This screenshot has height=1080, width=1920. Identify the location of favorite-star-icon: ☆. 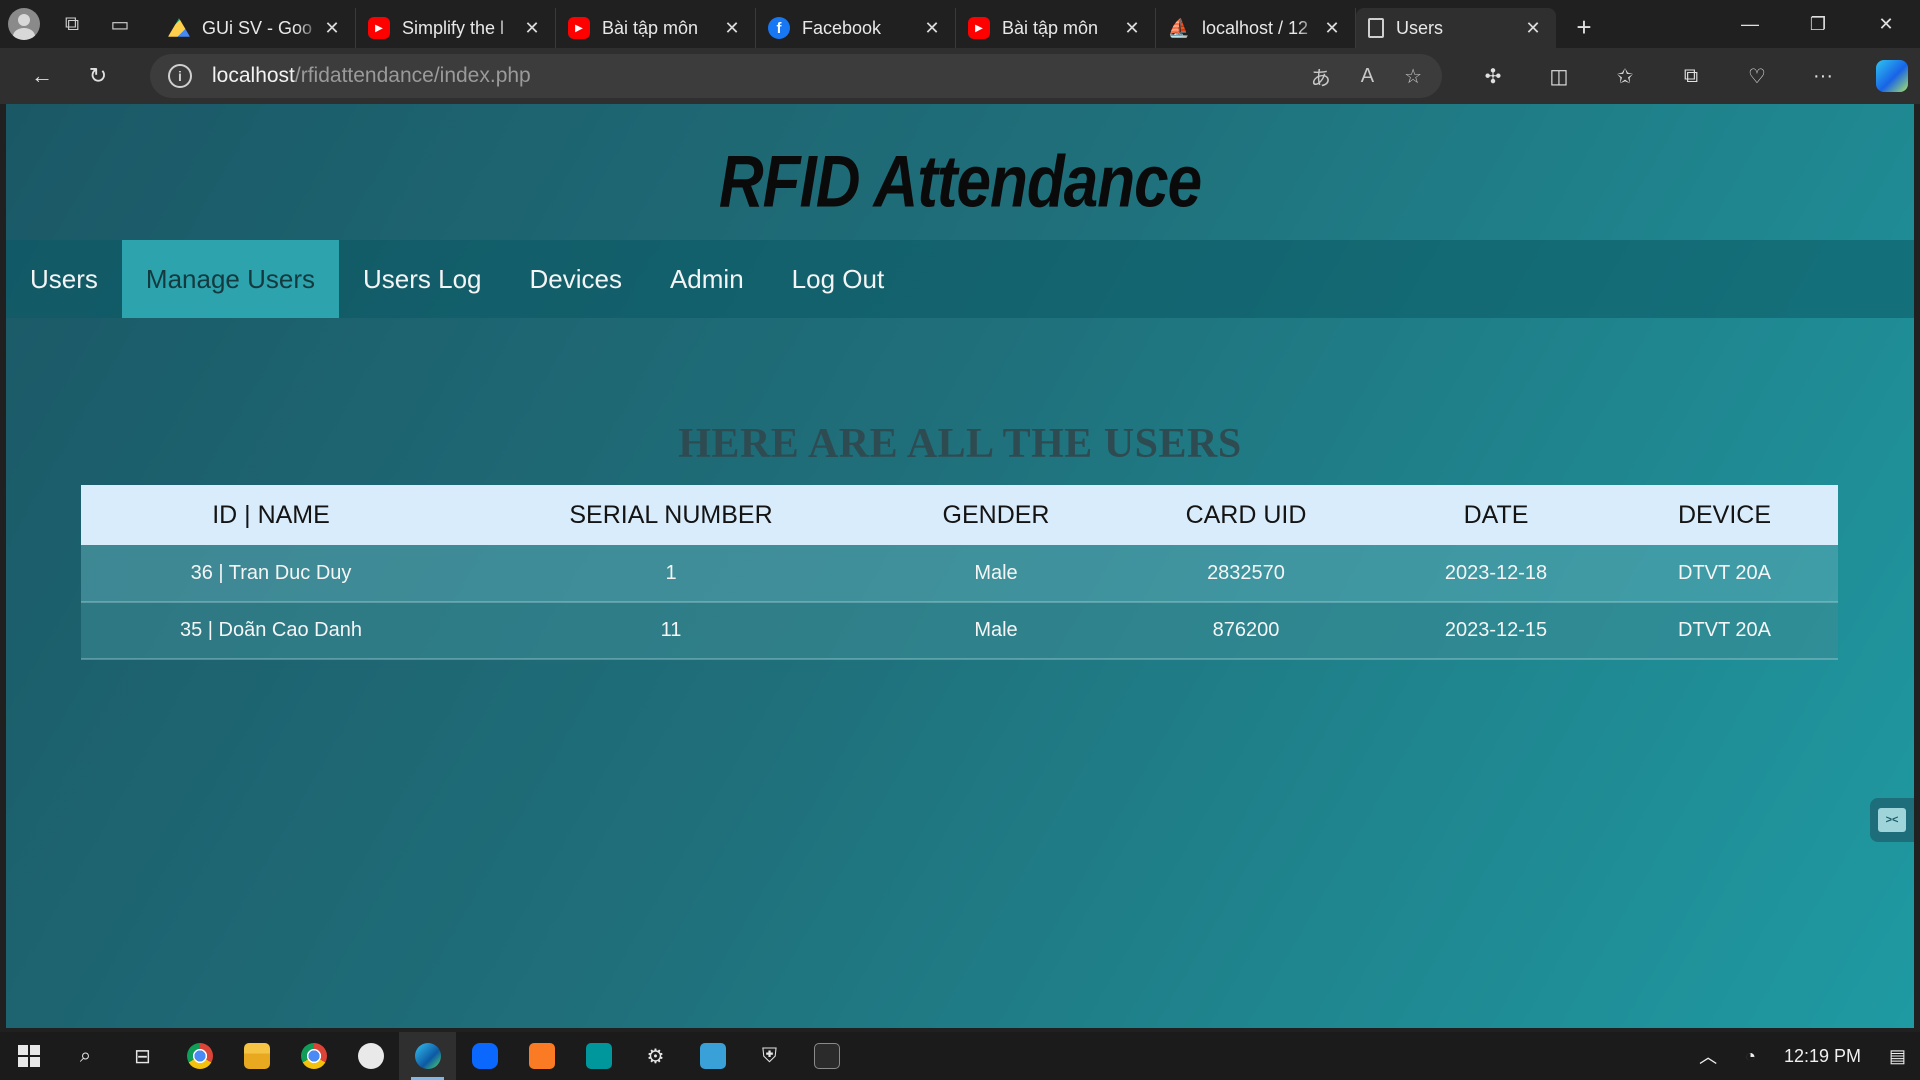
(1413, 76).